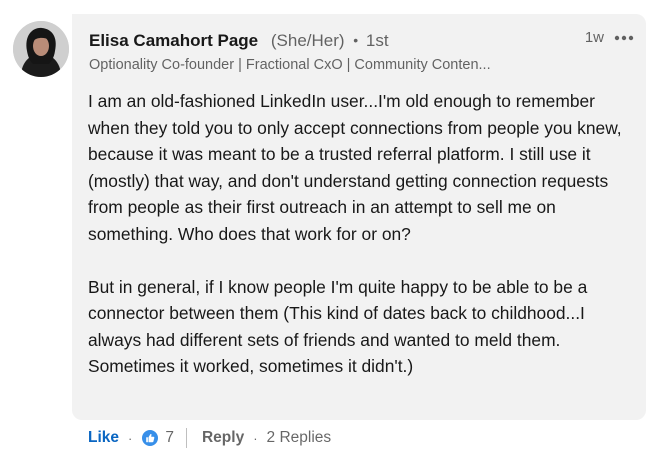  Describe the element at coordinates (150, 438) in the screenshot. I see `thumbs-up-icon` at that location.